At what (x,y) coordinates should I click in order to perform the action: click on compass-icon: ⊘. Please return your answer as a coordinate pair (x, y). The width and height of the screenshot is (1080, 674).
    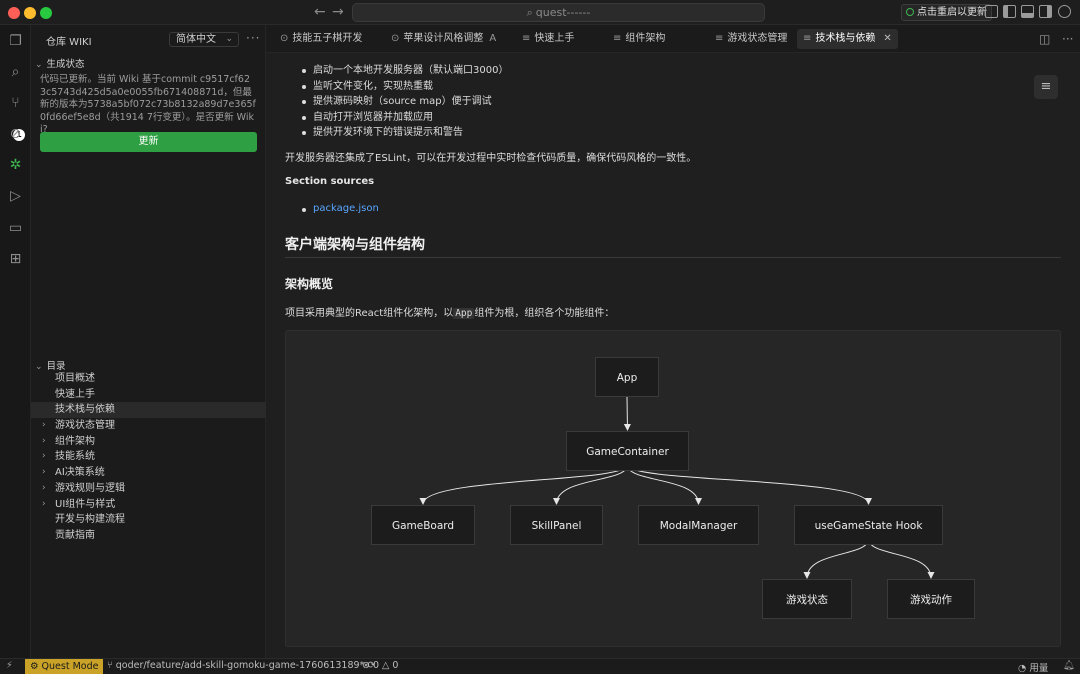
    Looking at the image, I should click on (15, 134).